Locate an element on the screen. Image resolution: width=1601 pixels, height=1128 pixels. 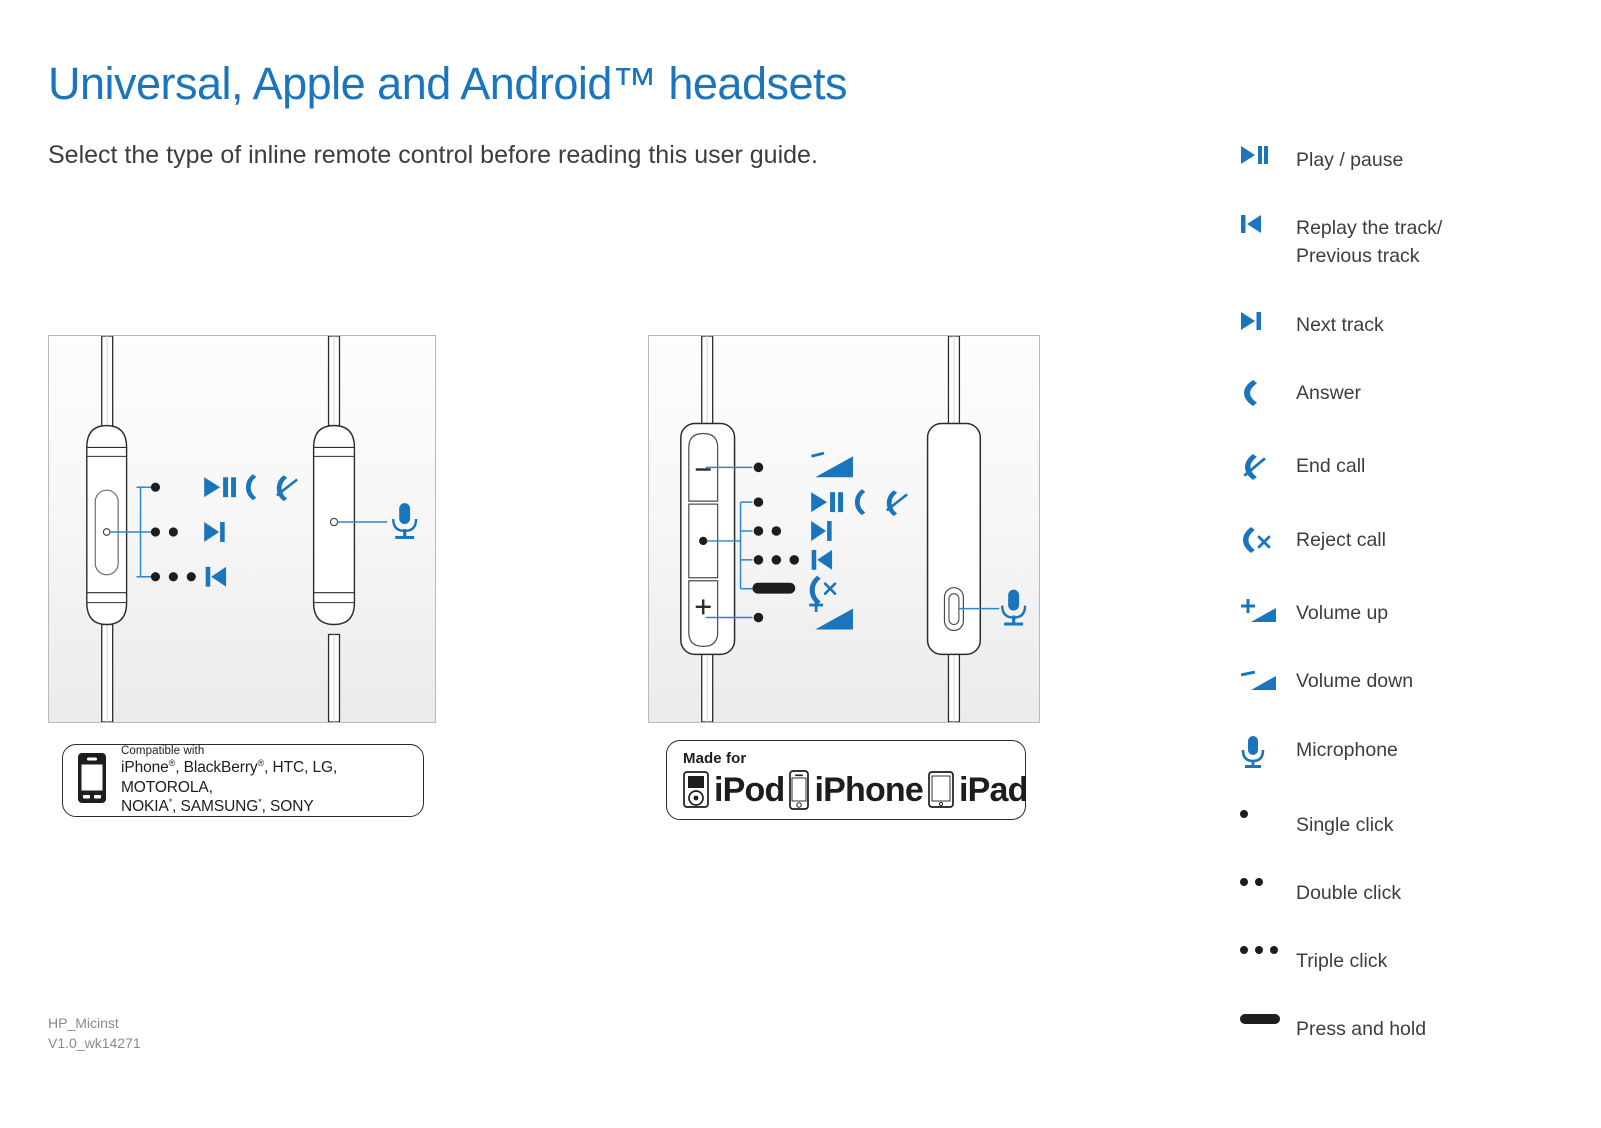
double-click-icon is located at coordinates (1268, 882).